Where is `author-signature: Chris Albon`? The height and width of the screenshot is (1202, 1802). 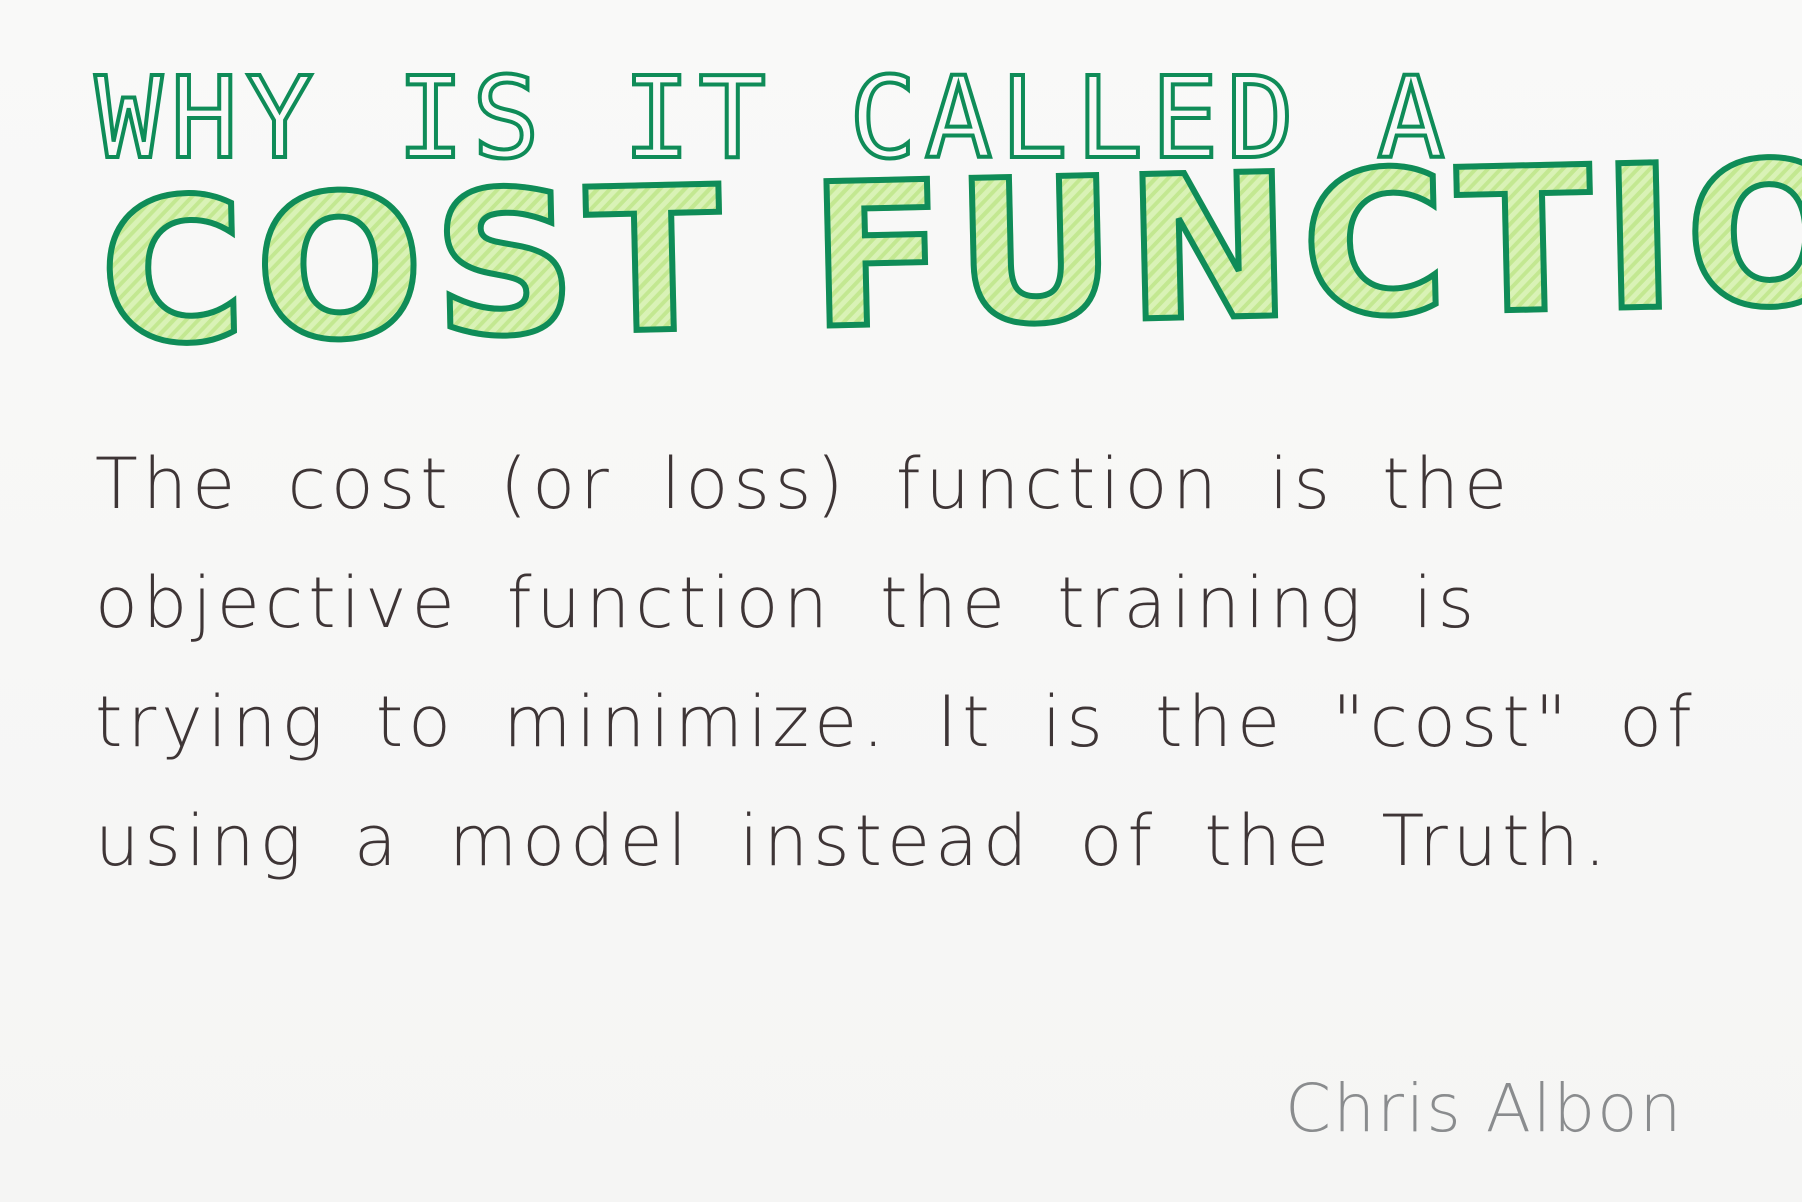
author-signature: Chris Albon is located at coordinates (1484, 1108).